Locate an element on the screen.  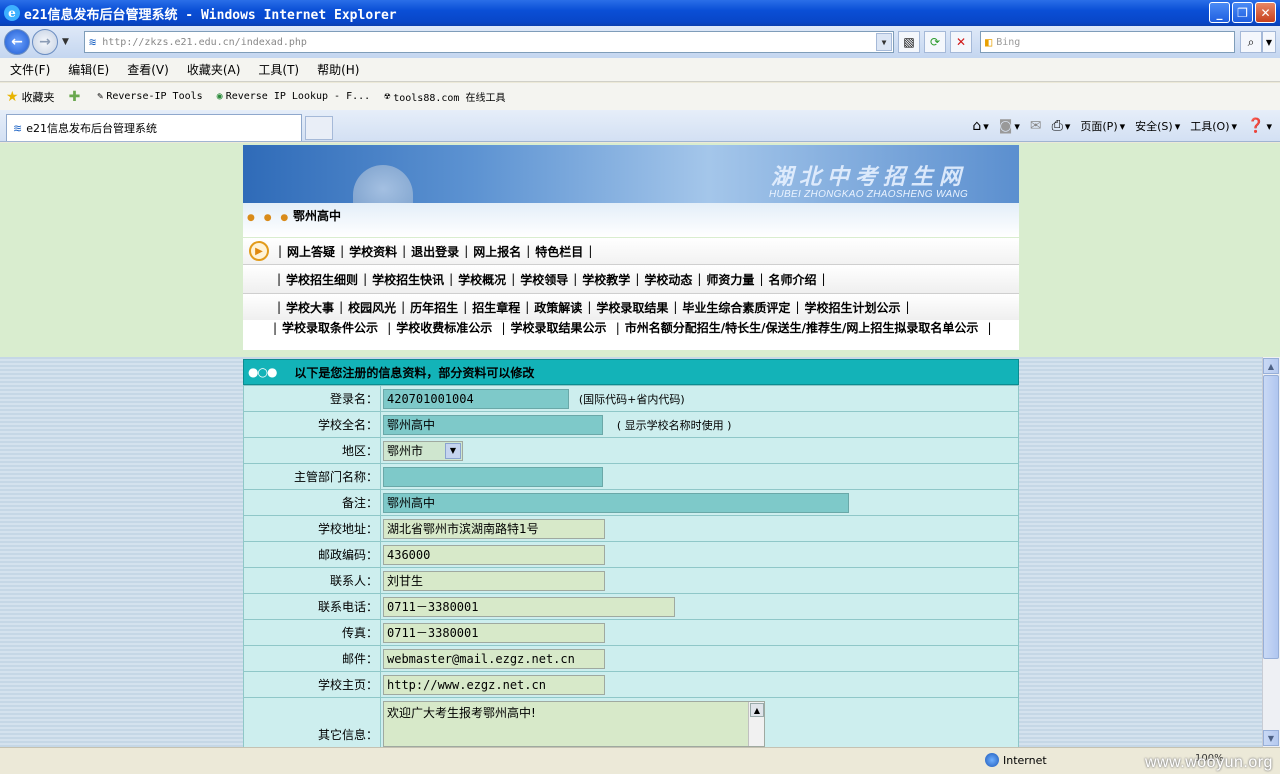
address-input: ≋ http://zkzs.e21.edu.cn/indexad.php ▼ is located at coordinates (489, 42).